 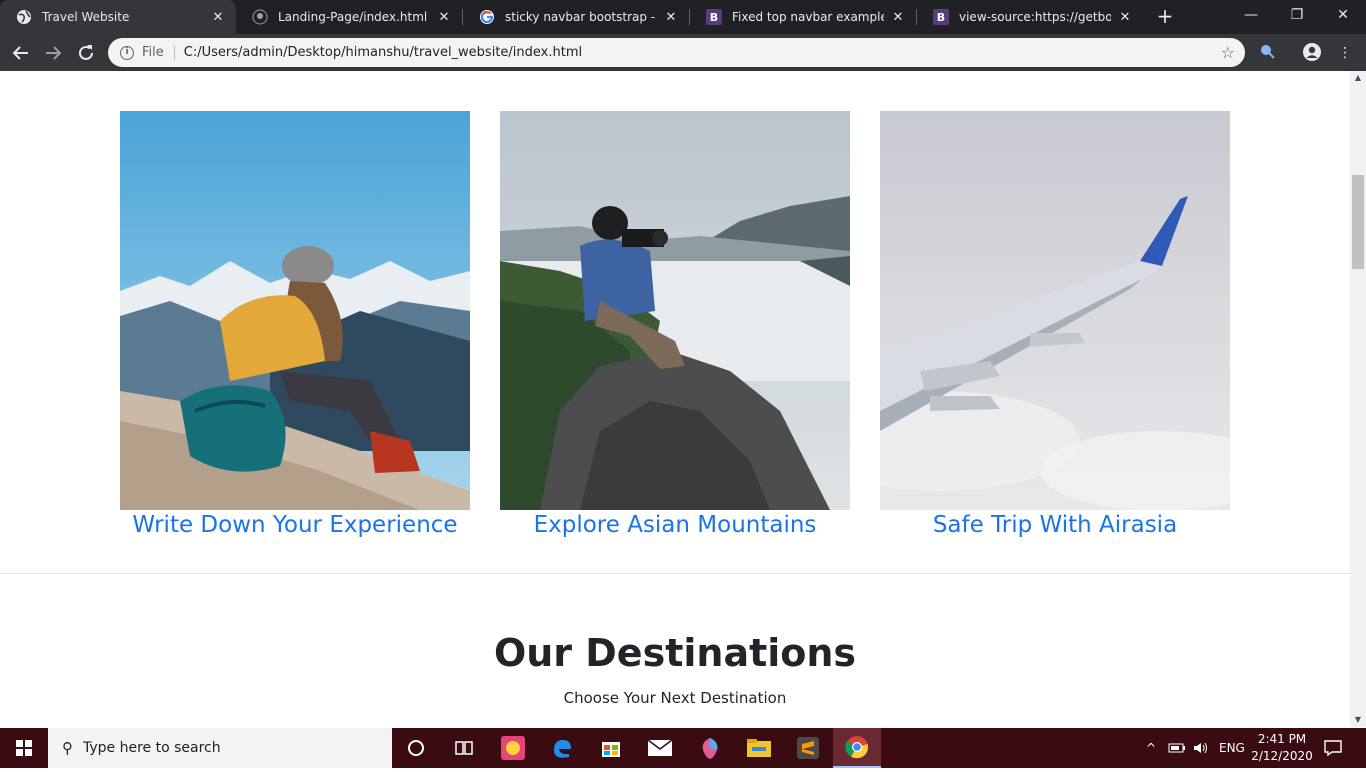 I want to click on airasia-card: Safe Trip With Airasia, so click(x=1055, y=324).